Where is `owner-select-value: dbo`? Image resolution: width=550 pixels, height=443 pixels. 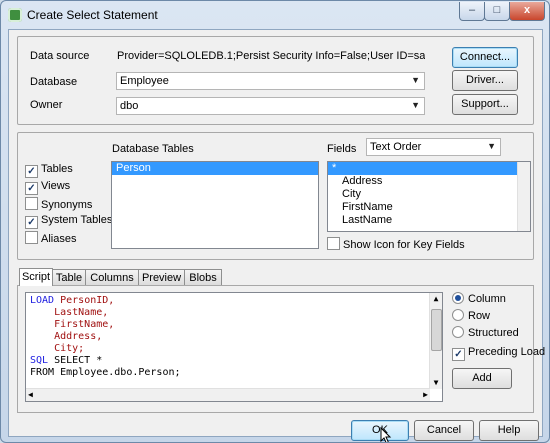 owner-select-value: dbo is located at coordinates (129, 106).